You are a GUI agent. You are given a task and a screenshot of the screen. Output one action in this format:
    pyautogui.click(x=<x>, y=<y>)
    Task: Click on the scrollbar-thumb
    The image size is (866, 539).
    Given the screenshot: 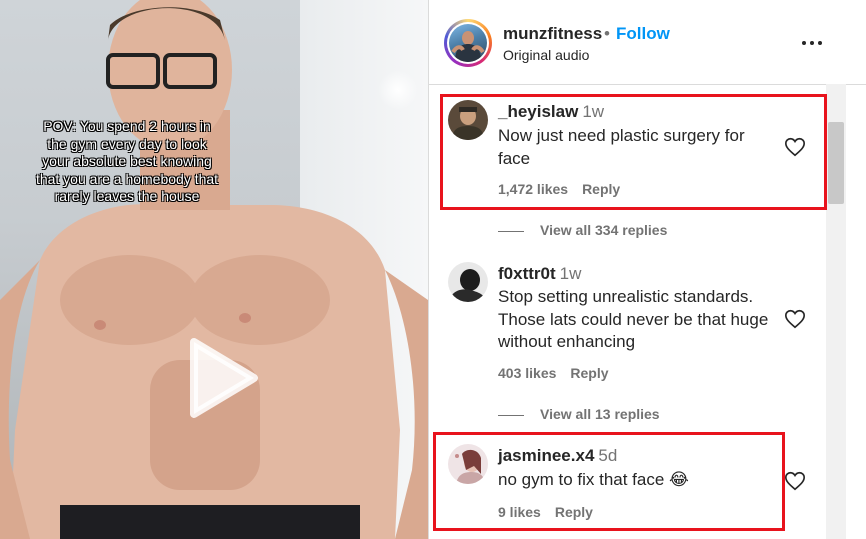 What is the action you would take?
    pyautogui.click(x=836, y=163)
    